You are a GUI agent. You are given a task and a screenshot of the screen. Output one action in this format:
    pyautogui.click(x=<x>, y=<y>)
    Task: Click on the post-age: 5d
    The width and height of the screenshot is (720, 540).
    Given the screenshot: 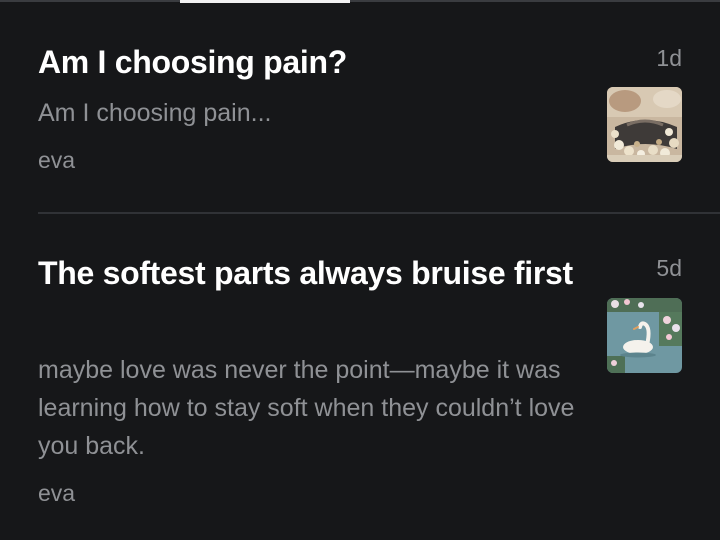 What is the action you would take?
    pyautogui.click(x=669, y=268)
    